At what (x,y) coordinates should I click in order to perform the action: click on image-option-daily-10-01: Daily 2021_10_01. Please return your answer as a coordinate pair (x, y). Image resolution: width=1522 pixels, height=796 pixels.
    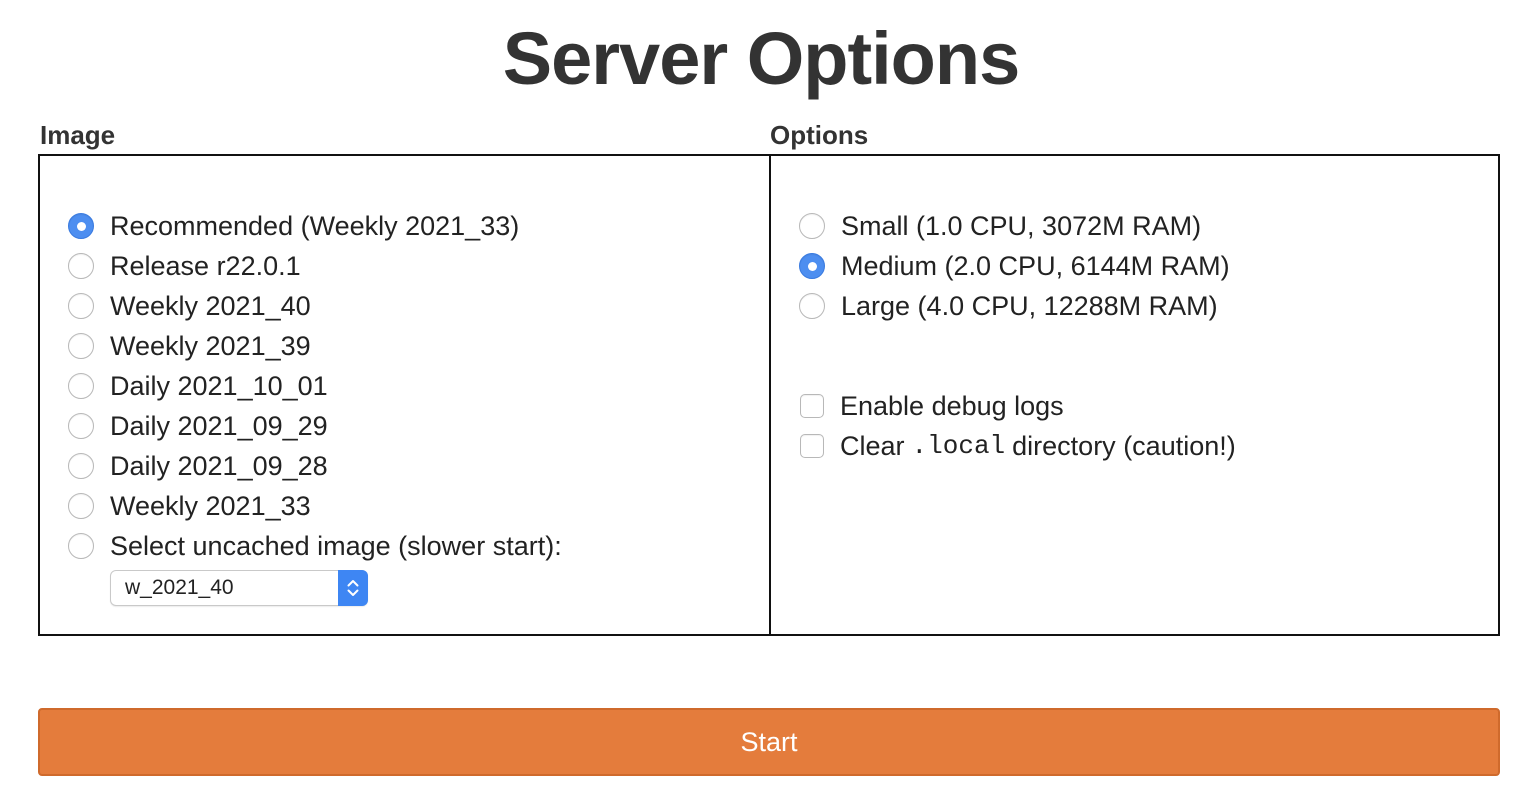
    Looking at the image, I should click on (315, 386).